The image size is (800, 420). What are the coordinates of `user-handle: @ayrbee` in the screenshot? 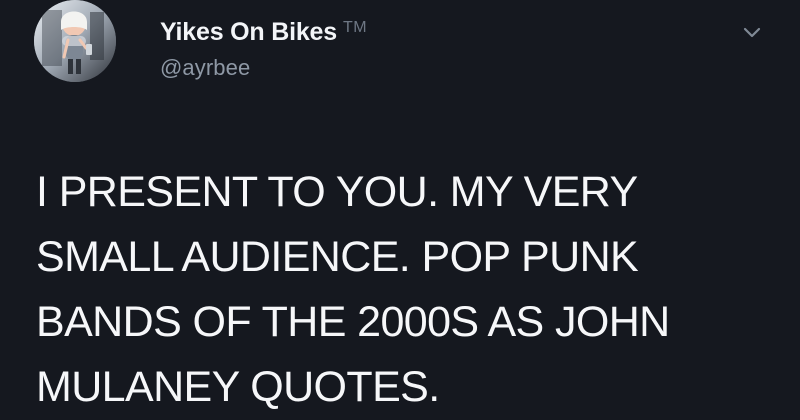 It's located at (263, 68).